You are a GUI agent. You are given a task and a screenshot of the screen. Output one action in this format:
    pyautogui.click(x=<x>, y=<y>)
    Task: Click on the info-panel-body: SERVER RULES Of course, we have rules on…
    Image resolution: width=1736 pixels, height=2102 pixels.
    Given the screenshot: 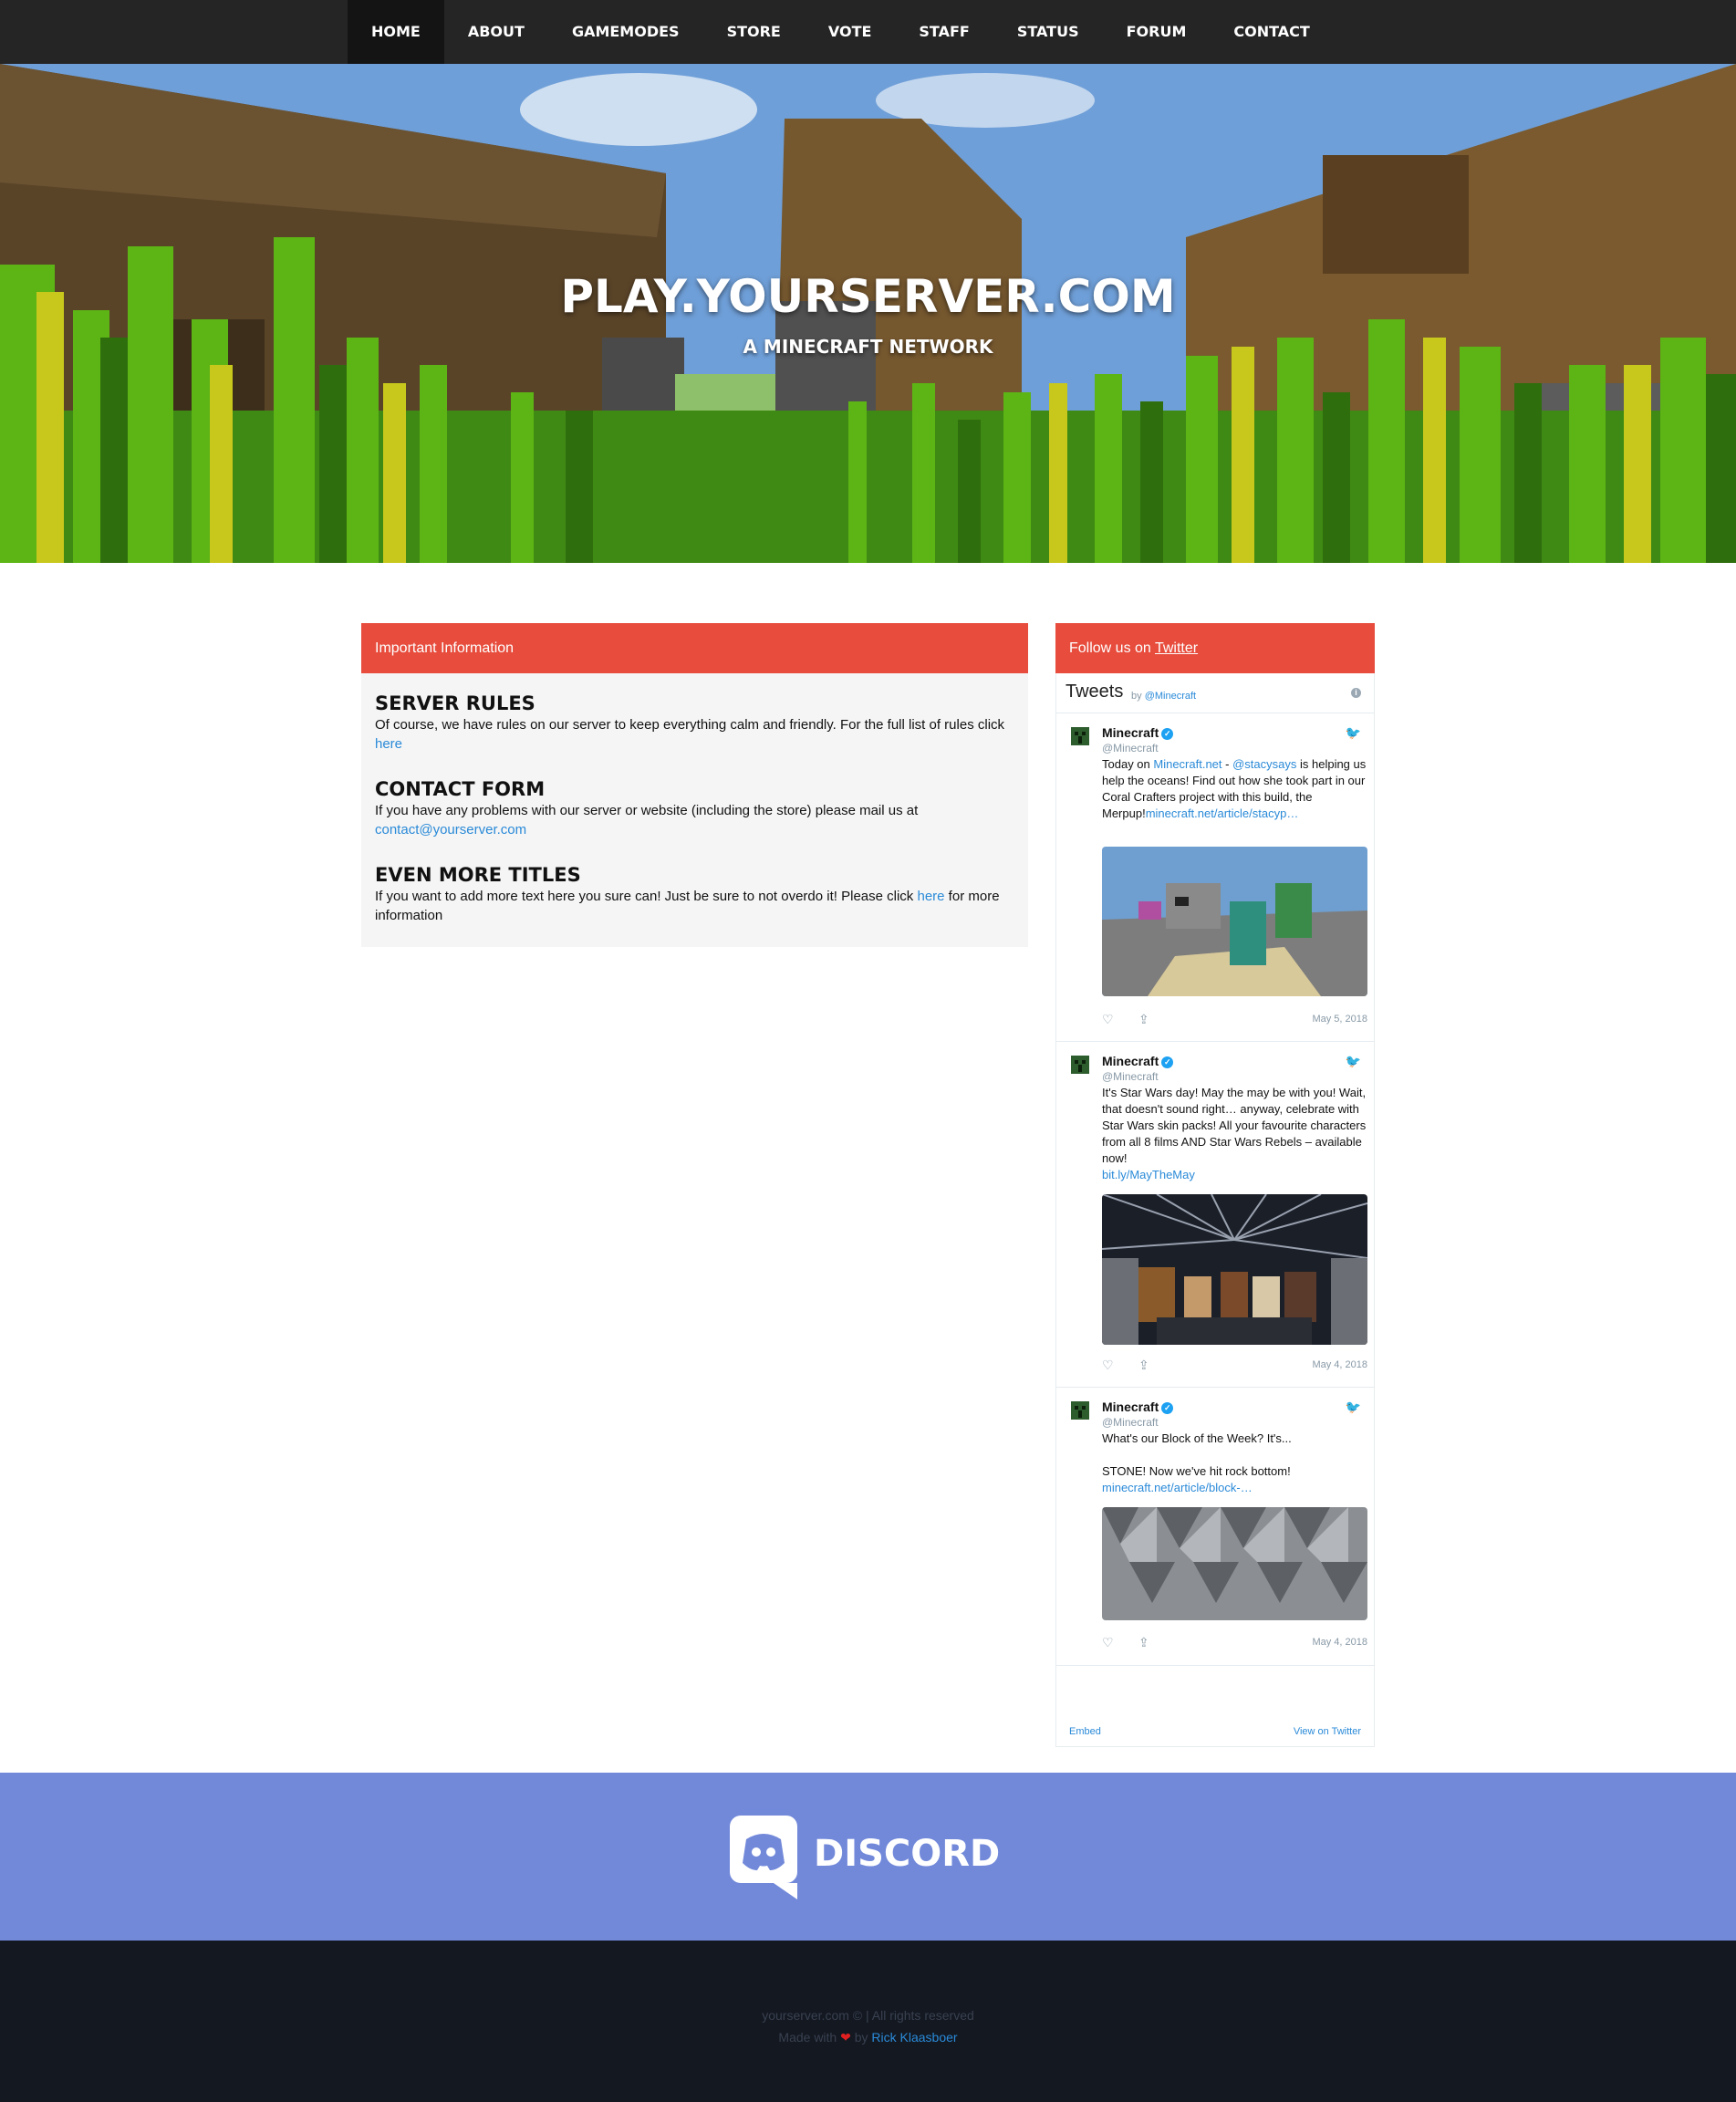 What is the action you would take?
    pyautogui.click(x=694, y=810)
    